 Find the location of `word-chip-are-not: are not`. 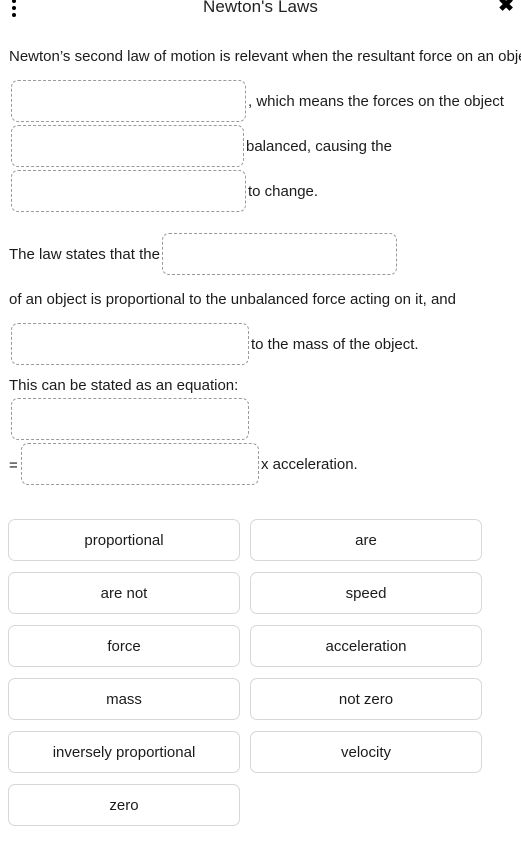

word-chip-are-not: are not is located at coordinates (124, 593).